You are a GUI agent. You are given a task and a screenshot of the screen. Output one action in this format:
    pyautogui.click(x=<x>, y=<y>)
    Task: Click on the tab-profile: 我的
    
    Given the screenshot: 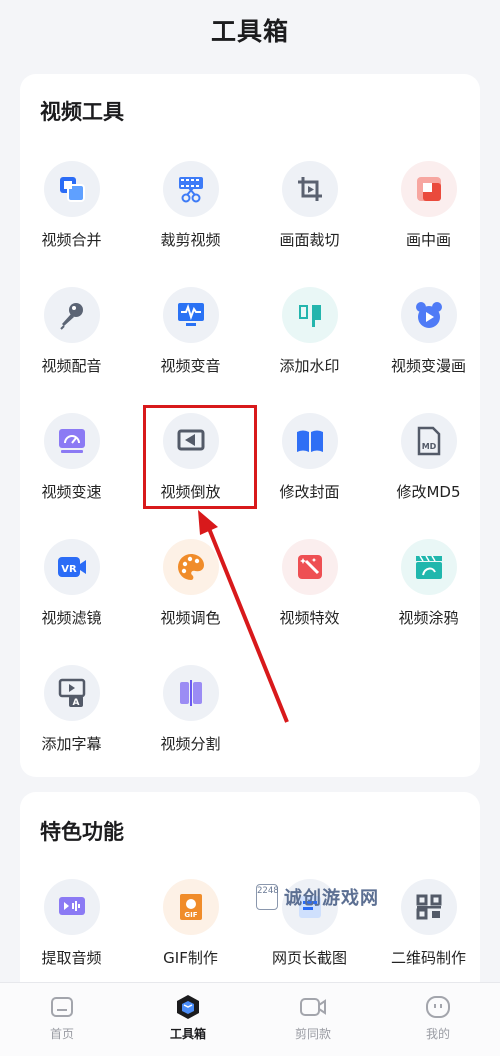 What is the action you would take?
    pyautogui.click(x=438, y=1017)
    